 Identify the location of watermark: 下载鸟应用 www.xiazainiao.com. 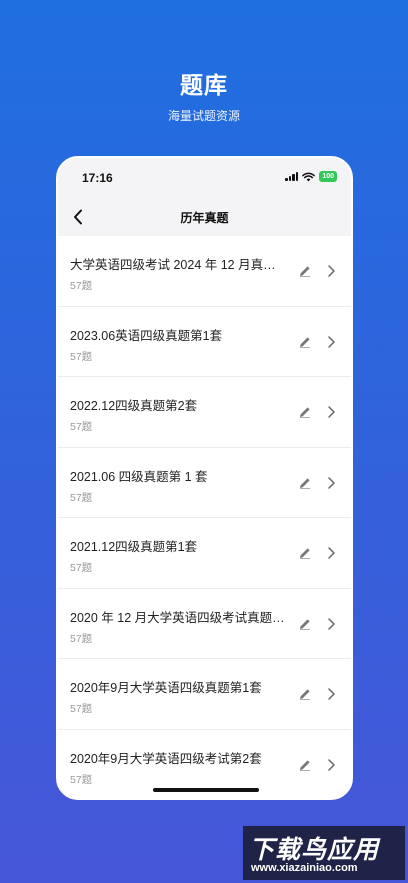
(324, 853).